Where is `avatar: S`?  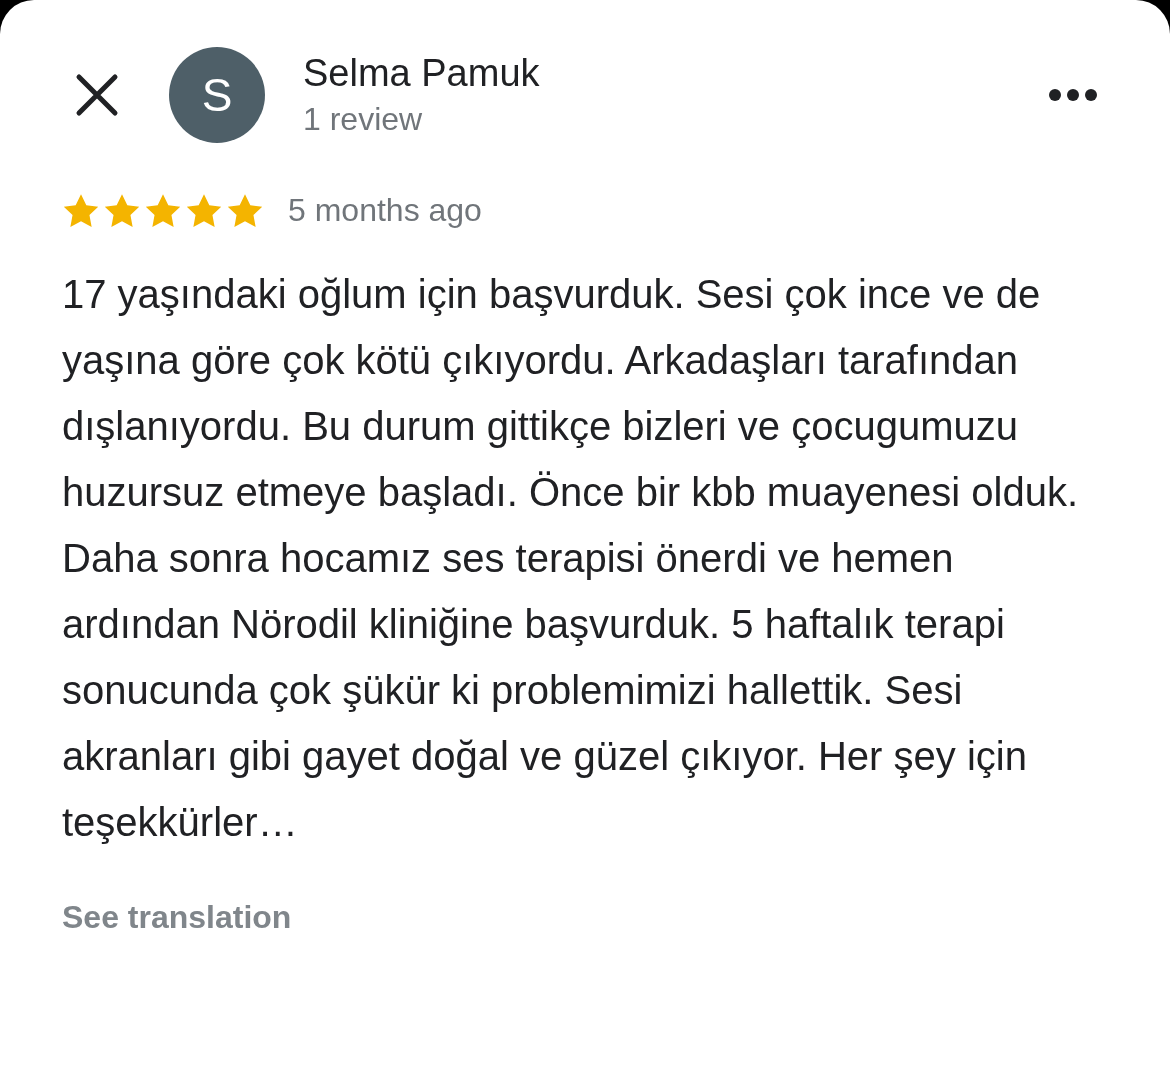 avatar: S is located at coordinates (217, 95).